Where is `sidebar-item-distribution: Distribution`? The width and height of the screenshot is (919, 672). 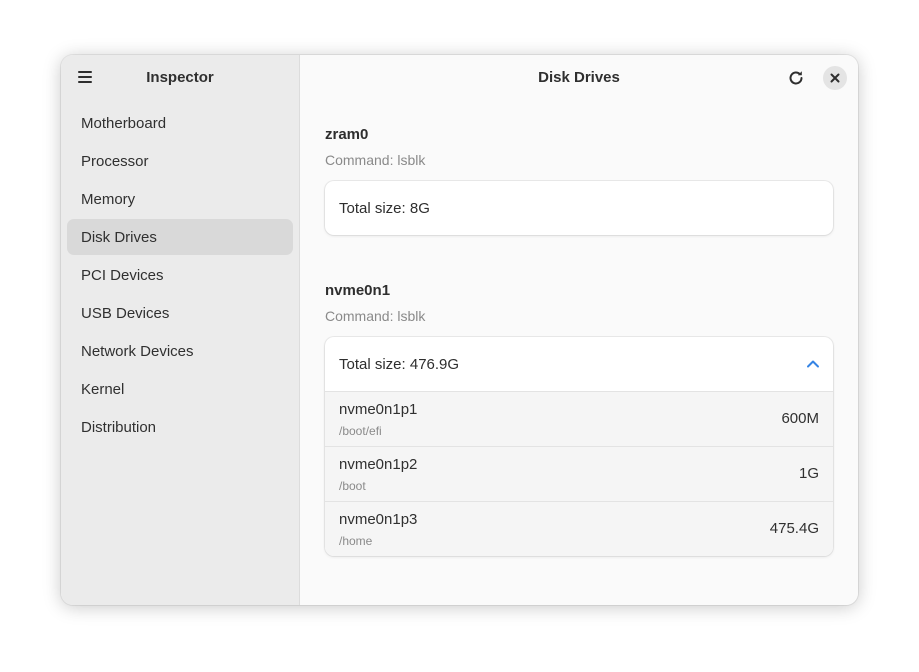
sidebar-item-distribution: Distribution is located at coordinates (180, 427).